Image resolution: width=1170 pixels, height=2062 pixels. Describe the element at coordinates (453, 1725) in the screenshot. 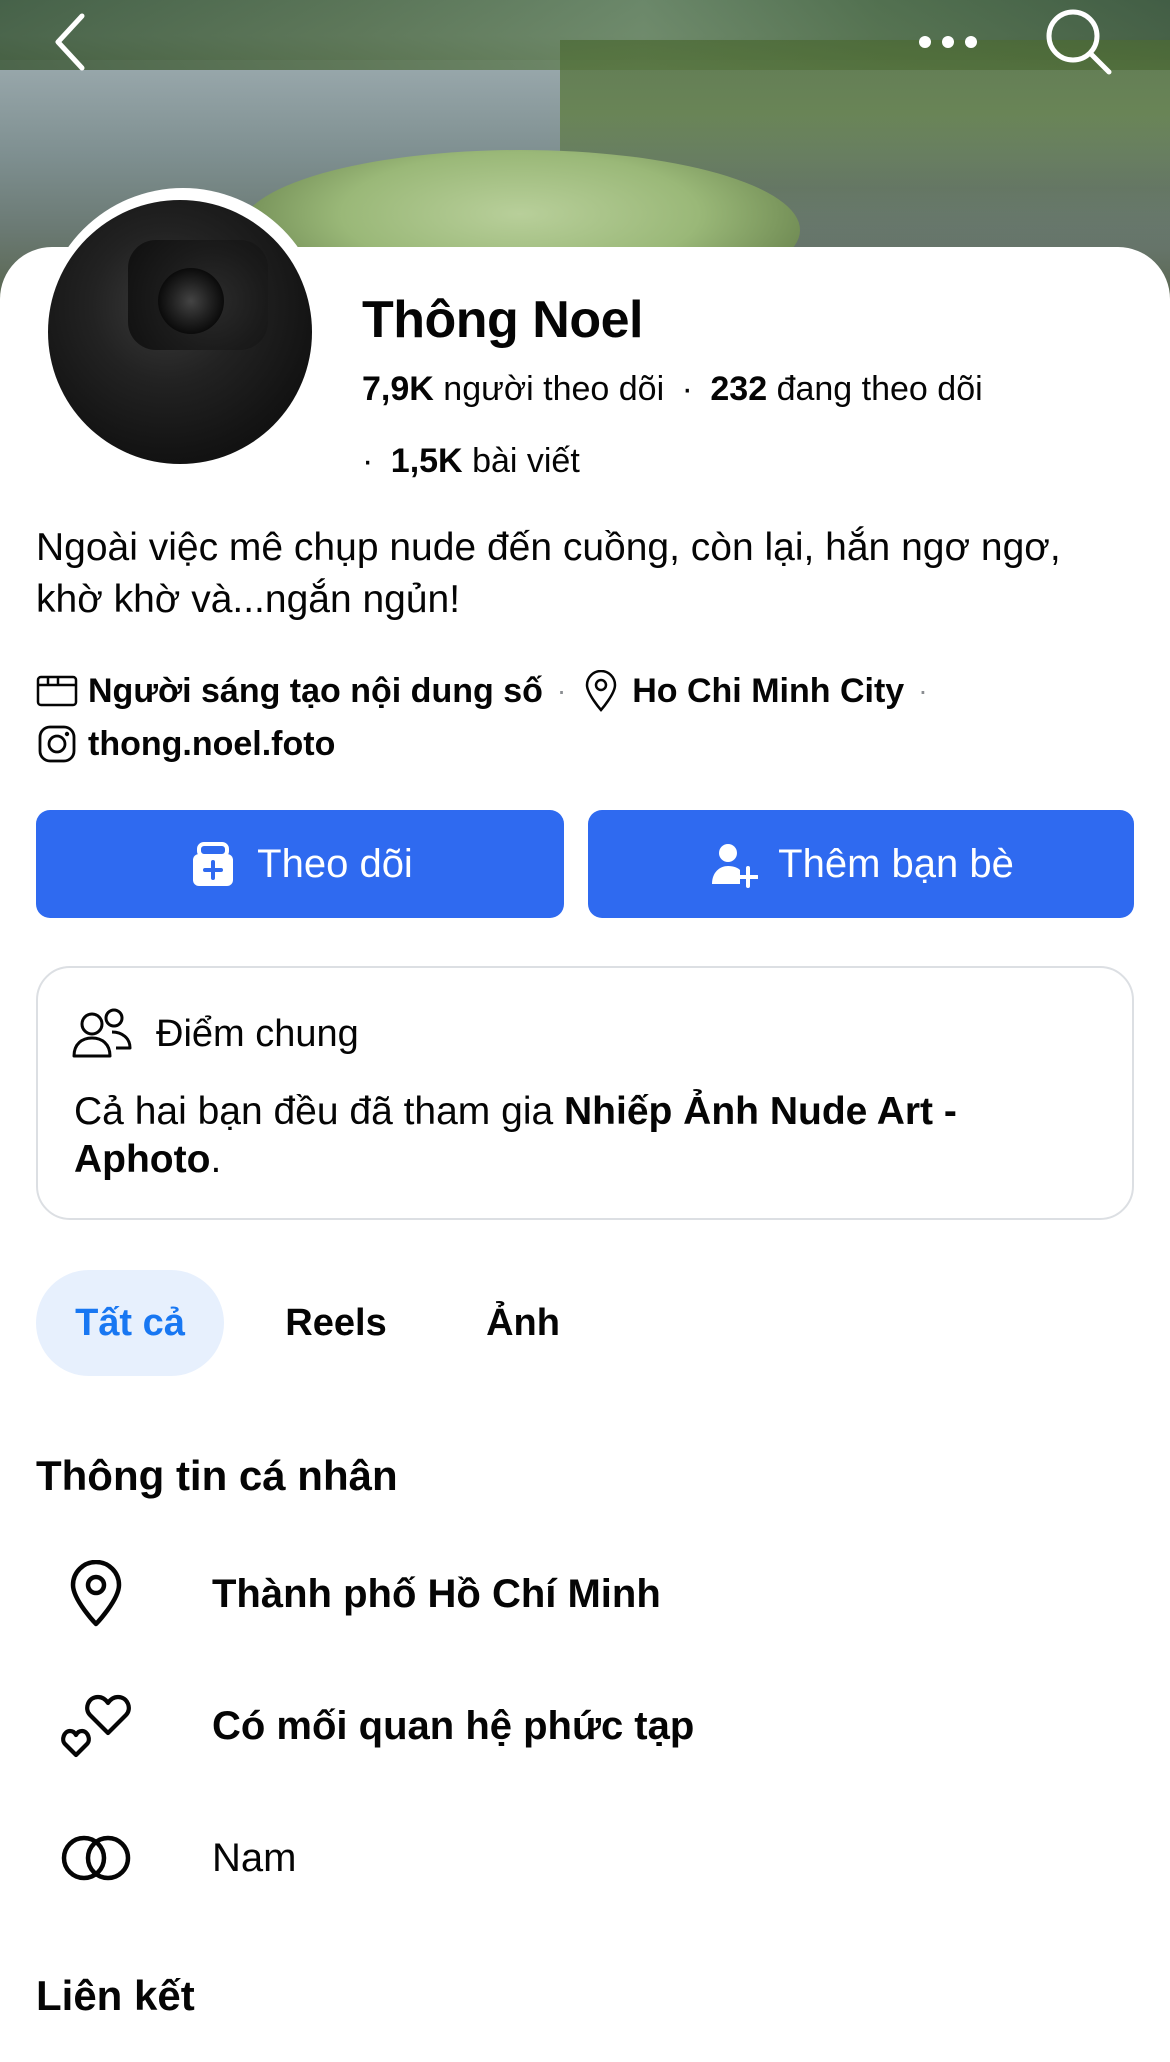

I see `info-relationship-text: Có mối quan hệ phức tạp` at that location.